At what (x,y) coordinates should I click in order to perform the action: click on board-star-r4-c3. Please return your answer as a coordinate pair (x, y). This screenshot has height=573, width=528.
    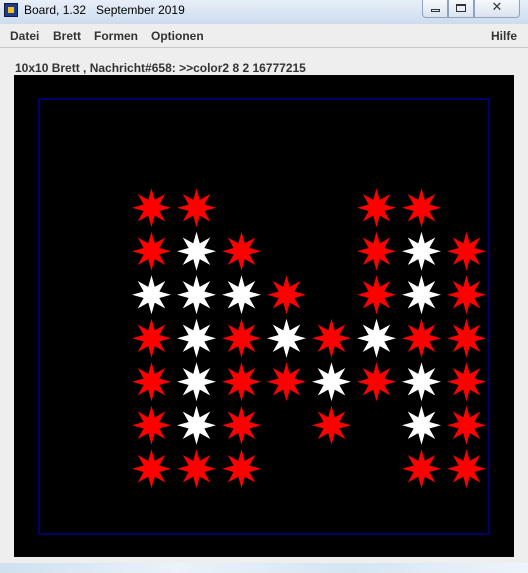
    Looking at the image, I should click on (196, 295).